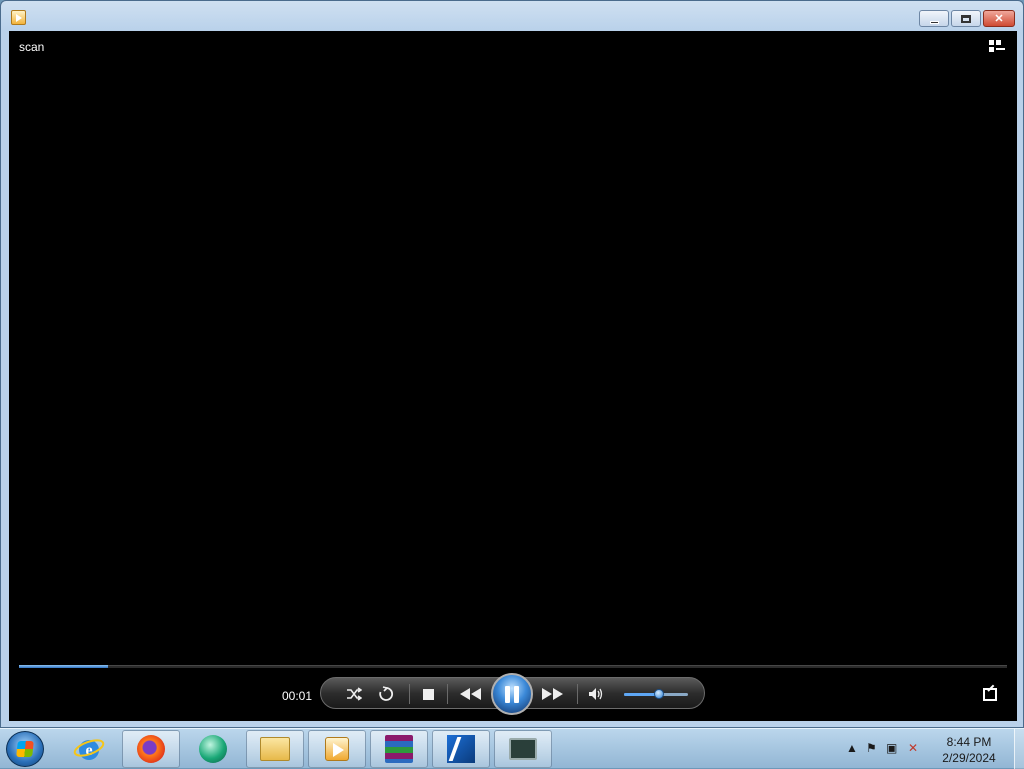 This screenshot has height=769, width=1024. I want to click on volume-slider, so click(656, 694).